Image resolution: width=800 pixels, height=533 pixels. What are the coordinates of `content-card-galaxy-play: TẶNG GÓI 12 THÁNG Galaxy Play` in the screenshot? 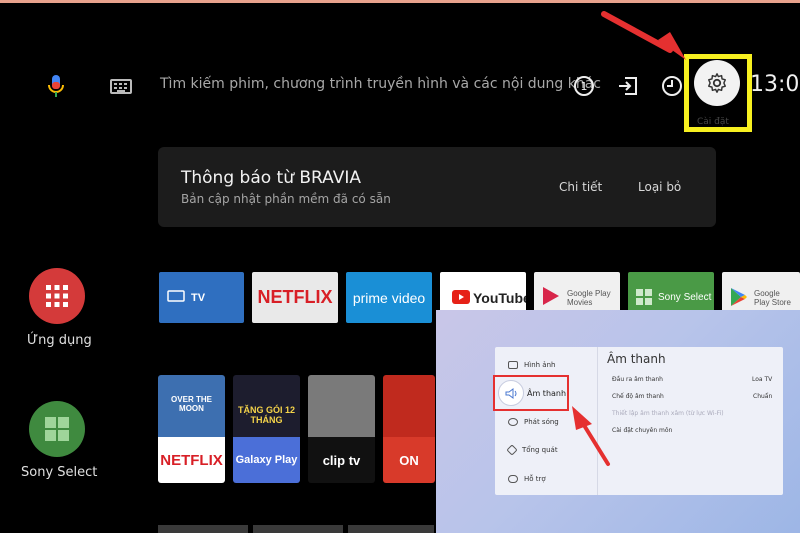 It's located at (266, 429).